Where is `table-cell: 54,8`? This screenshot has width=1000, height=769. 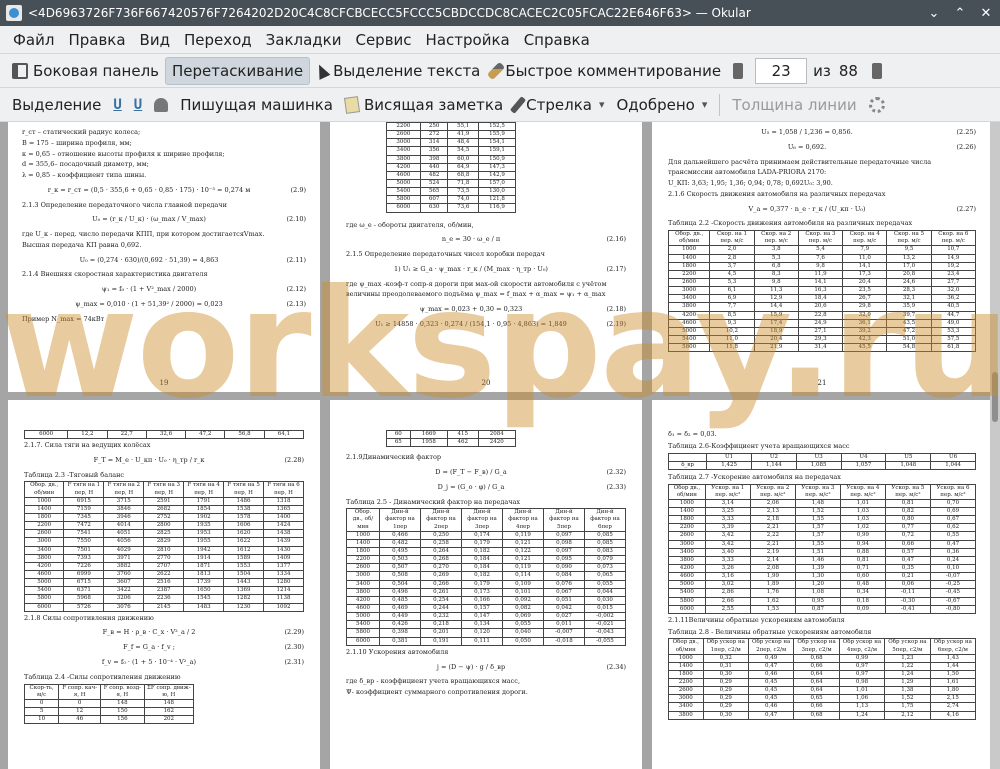 table-cell: 54,8 is located at coordinates (909, 348).